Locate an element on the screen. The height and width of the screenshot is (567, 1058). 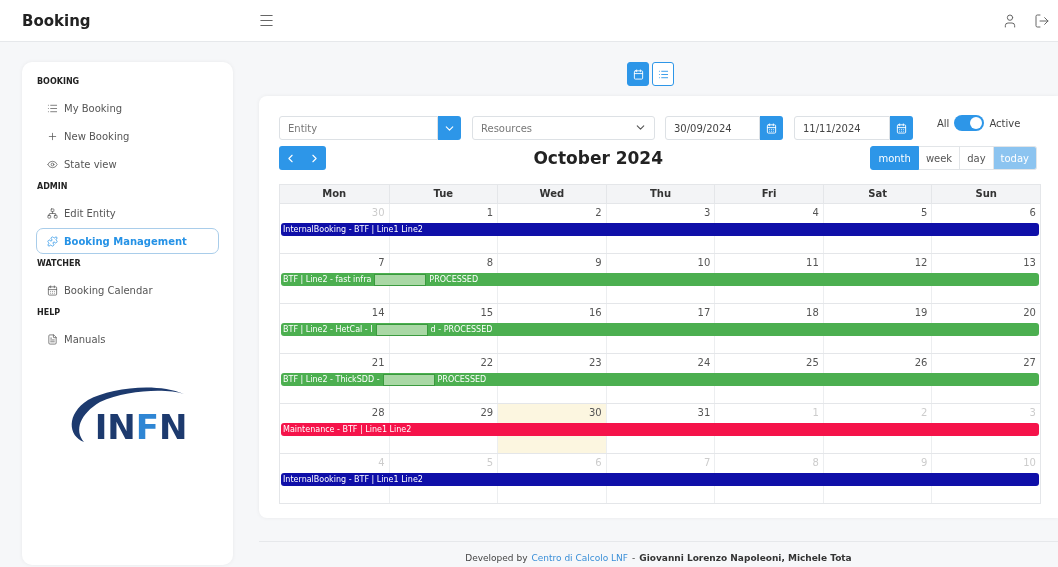
day-number: 21 is located at coordinates (378, 362).